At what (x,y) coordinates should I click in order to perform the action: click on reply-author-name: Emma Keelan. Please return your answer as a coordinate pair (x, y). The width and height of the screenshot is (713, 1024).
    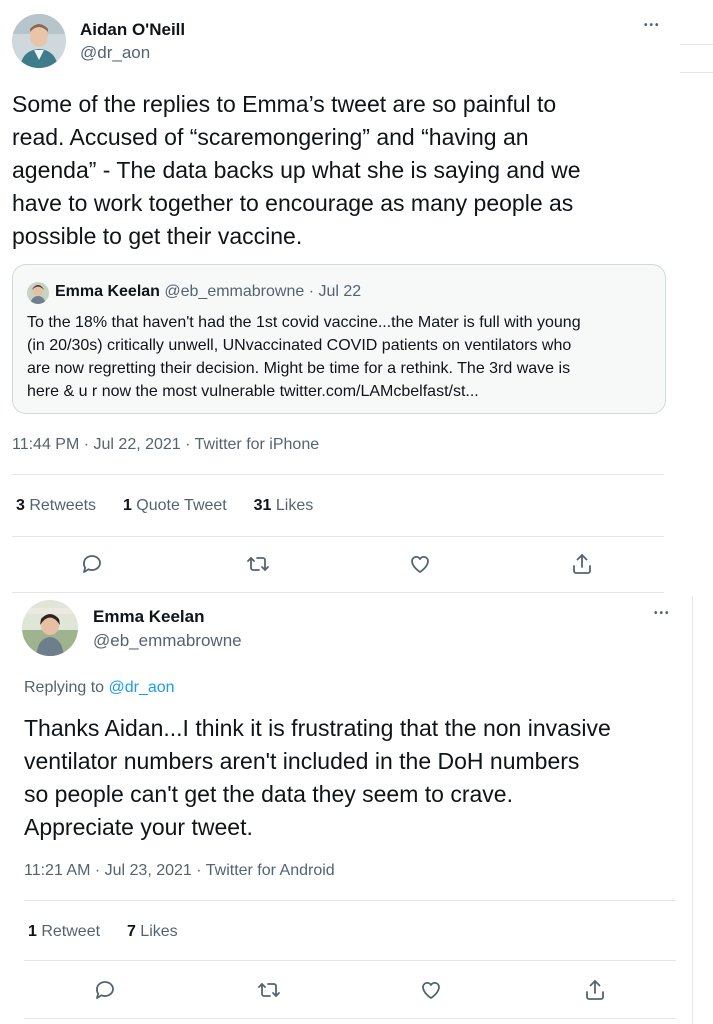
    Looking at the image, I should click on (149, 617).